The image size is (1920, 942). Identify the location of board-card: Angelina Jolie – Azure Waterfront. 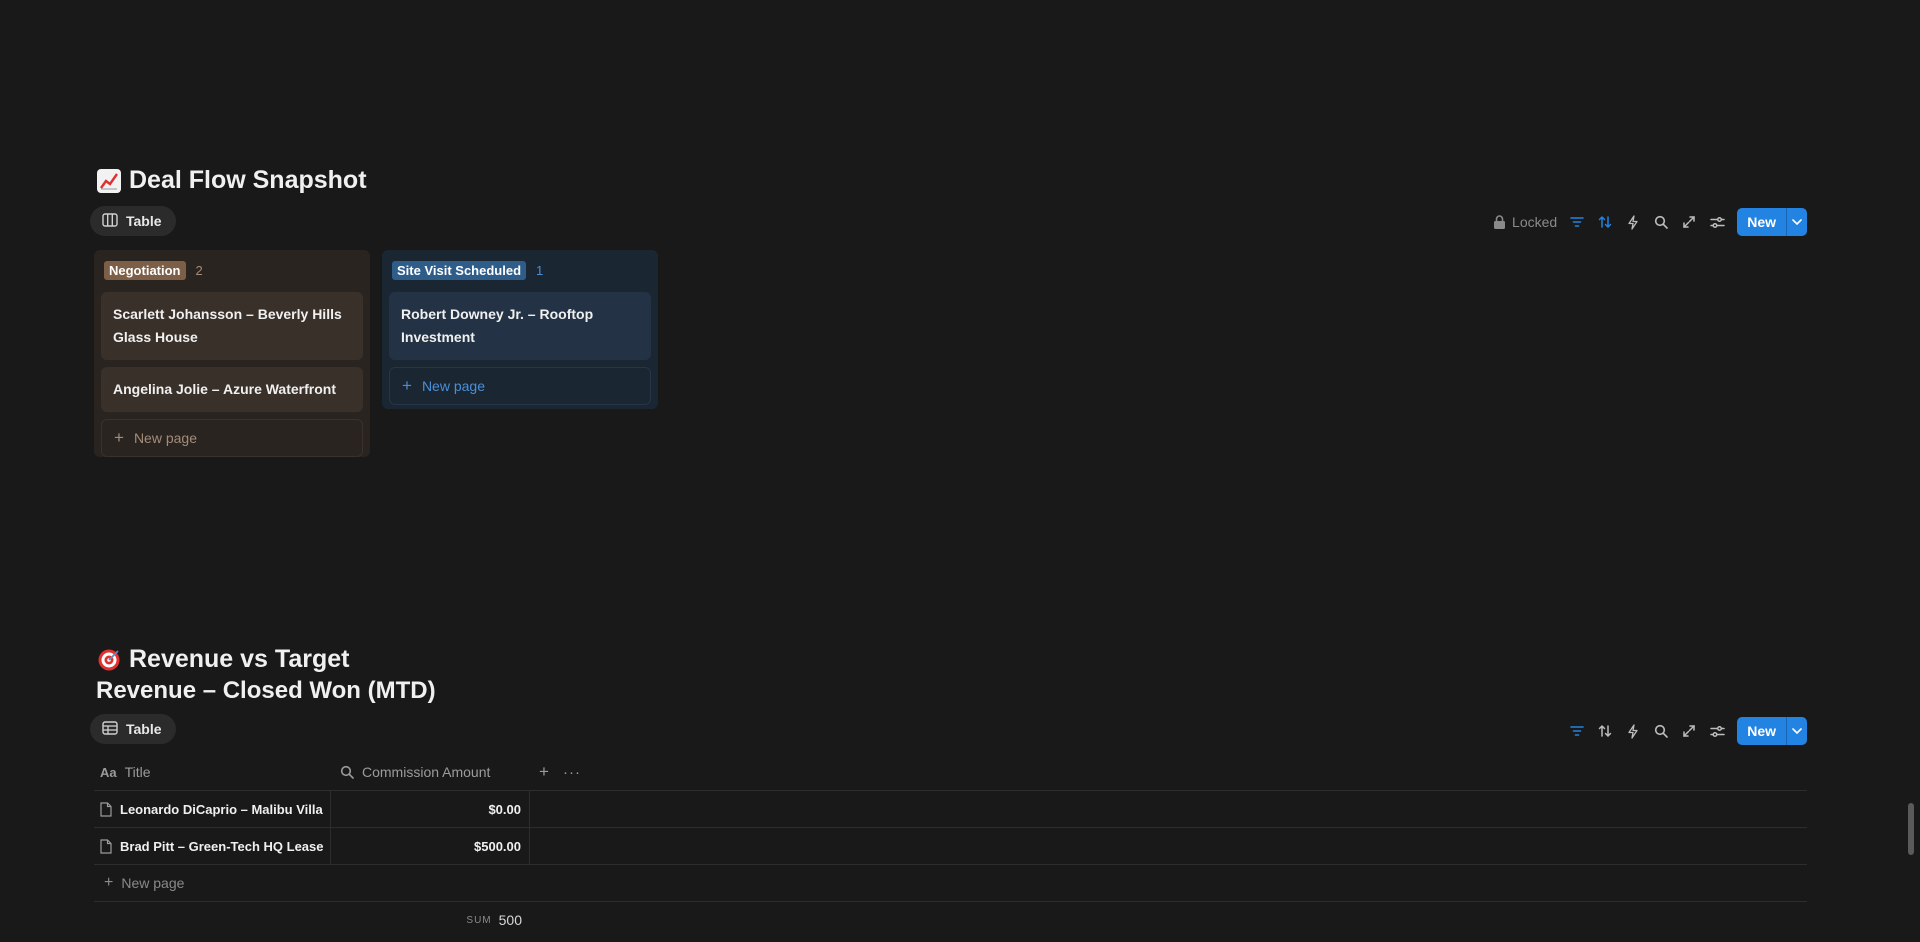
(232, 389).